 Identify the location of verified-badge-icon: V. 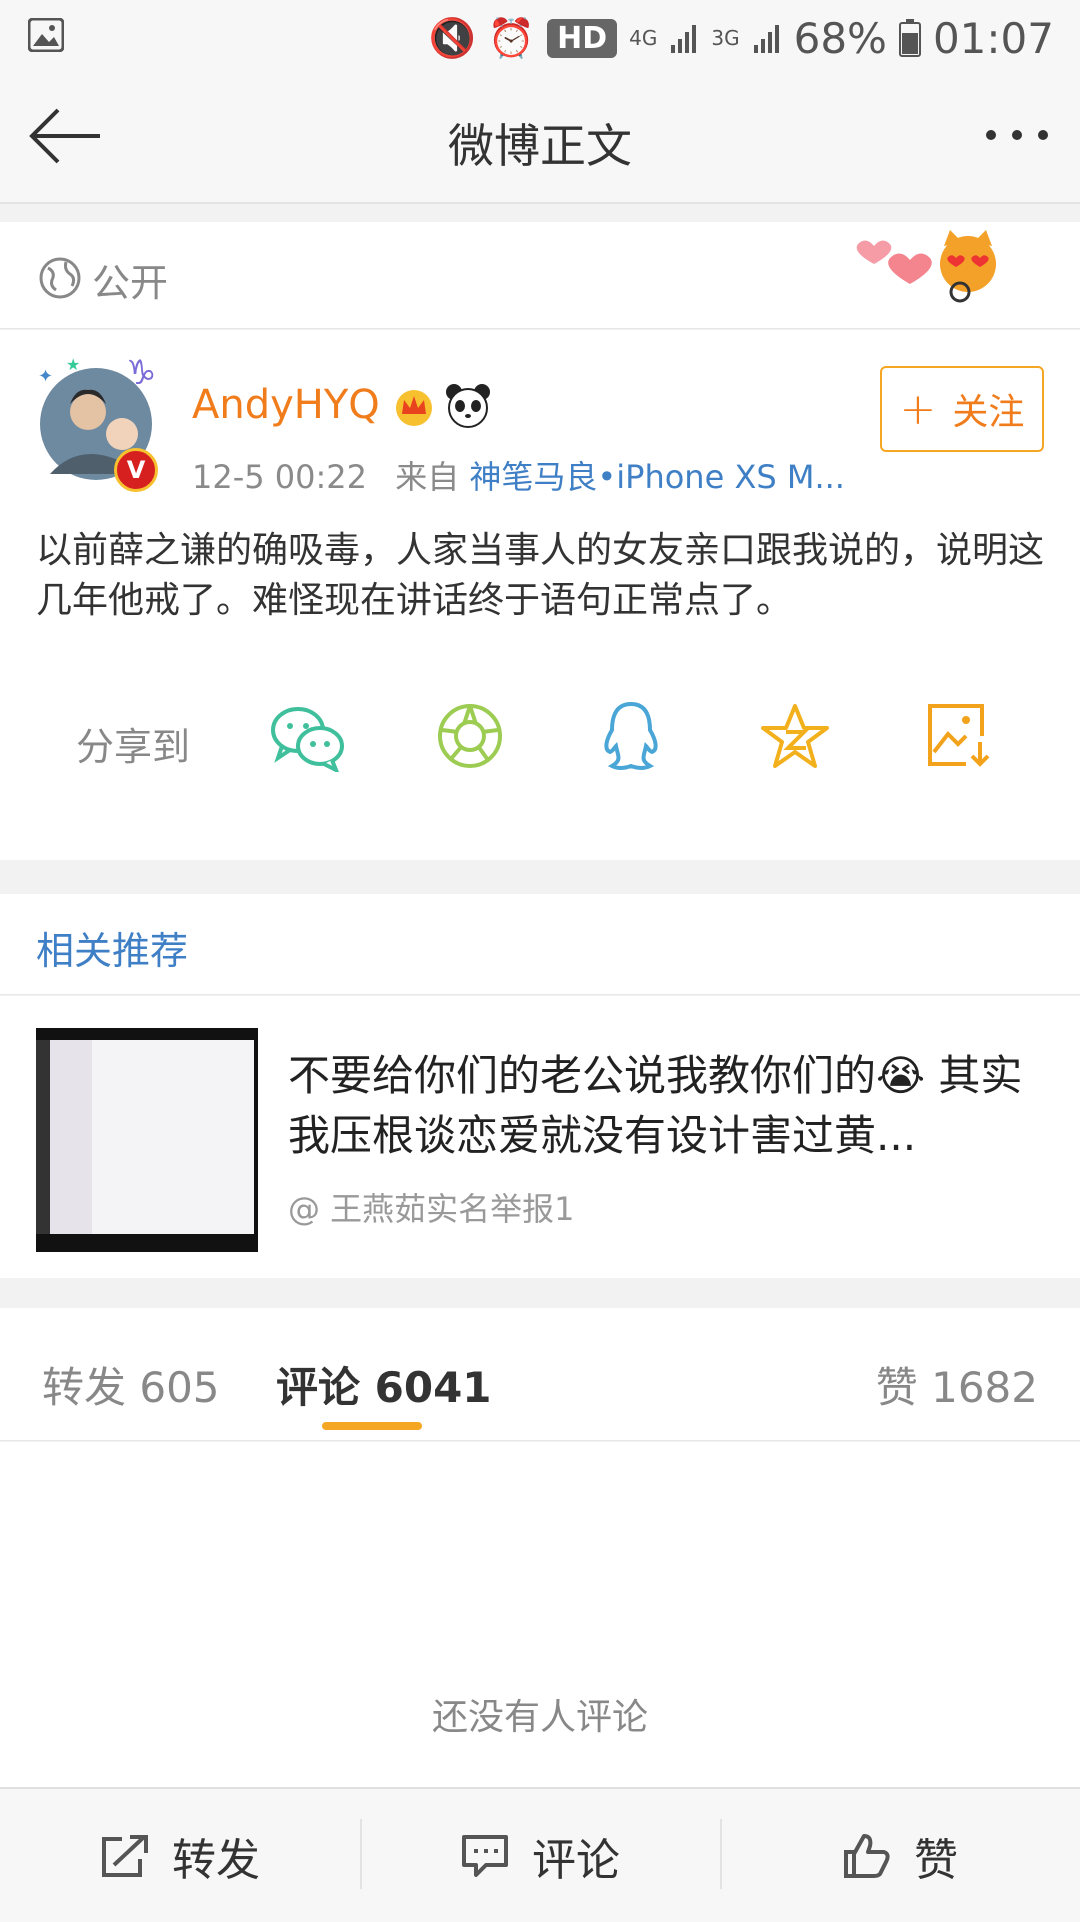
(136, 470).